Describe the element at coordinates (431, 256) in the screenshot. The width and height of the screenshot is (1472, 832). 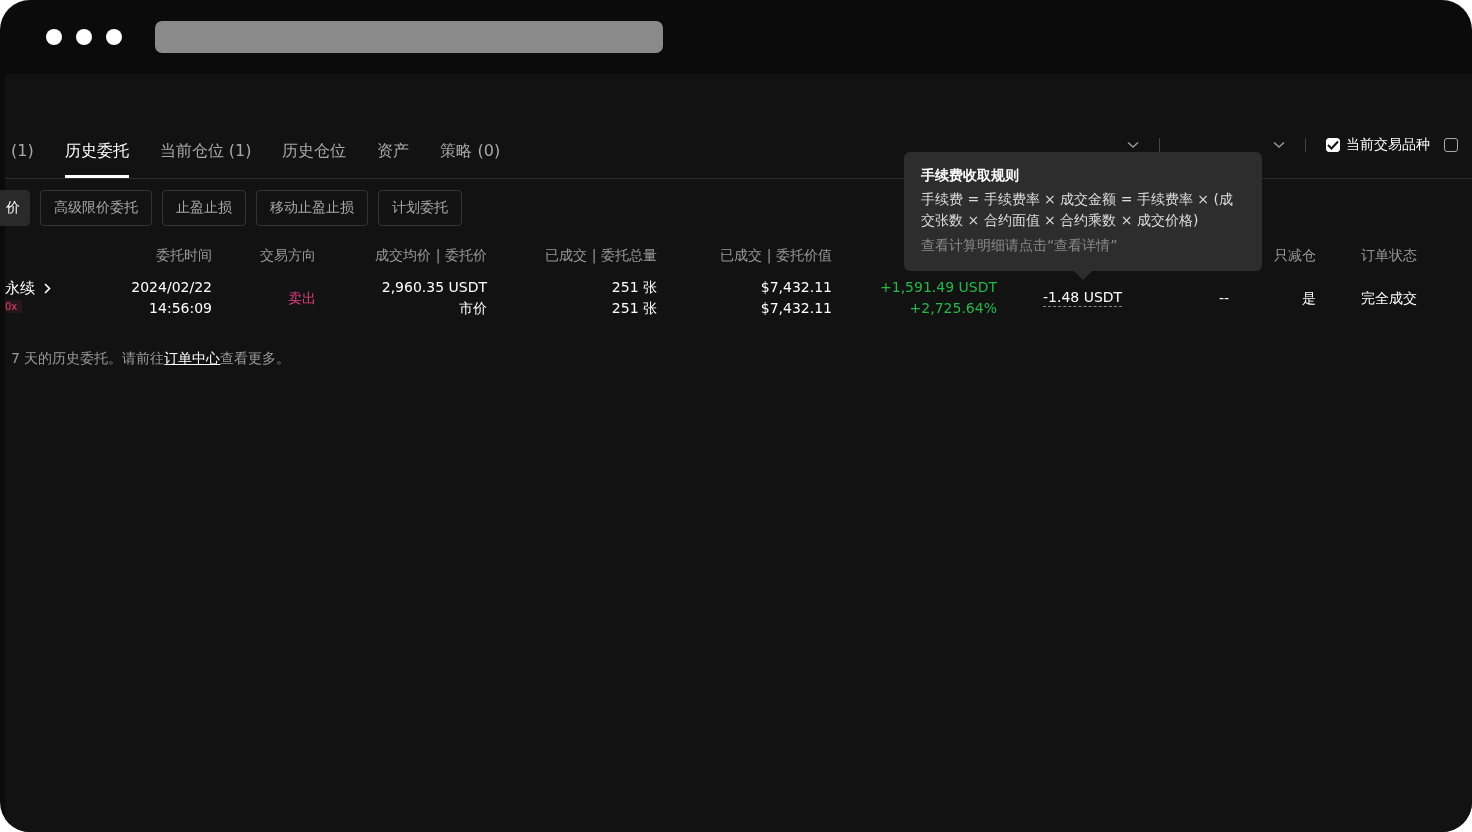
I see `column-header: 成交均价 | 委托价` at that location.